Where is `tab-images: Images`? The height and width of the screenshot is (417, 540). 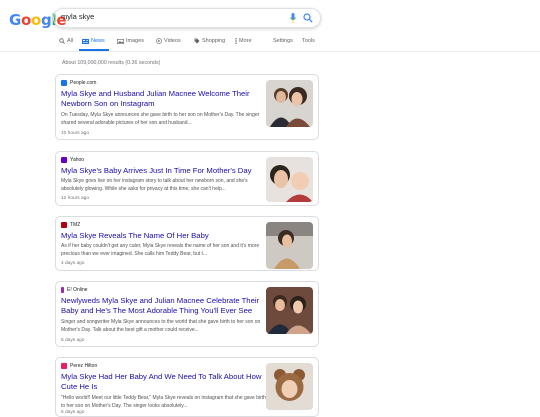
tab-images: Images is located at coordinates (130, 41).